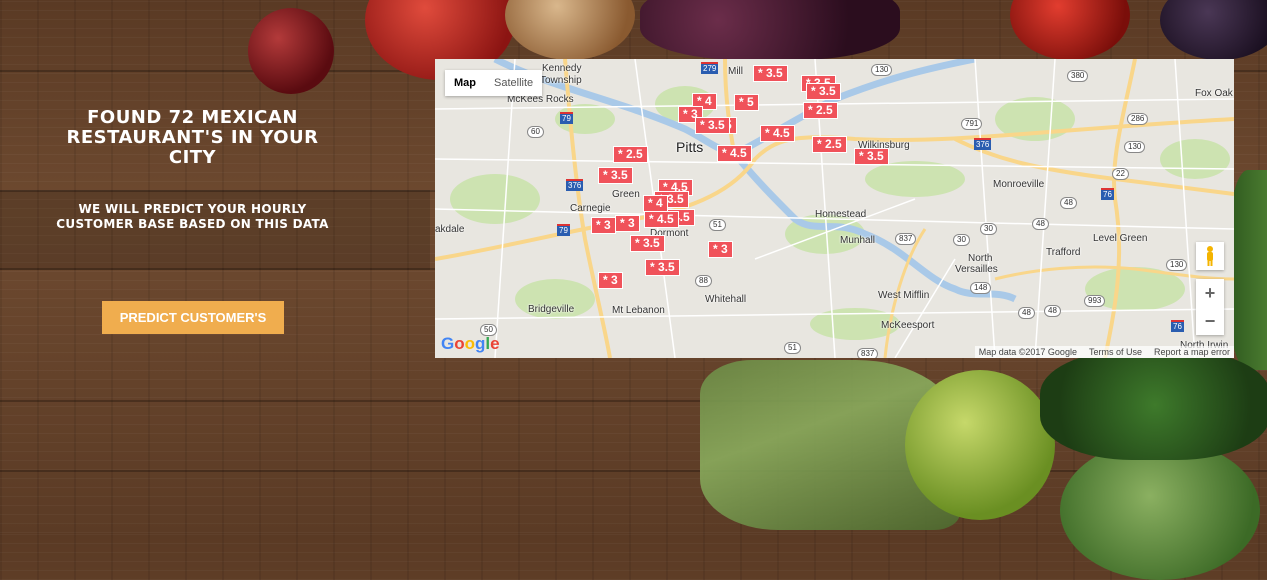  I want to click on route-shield: 791, so click(972, 124).